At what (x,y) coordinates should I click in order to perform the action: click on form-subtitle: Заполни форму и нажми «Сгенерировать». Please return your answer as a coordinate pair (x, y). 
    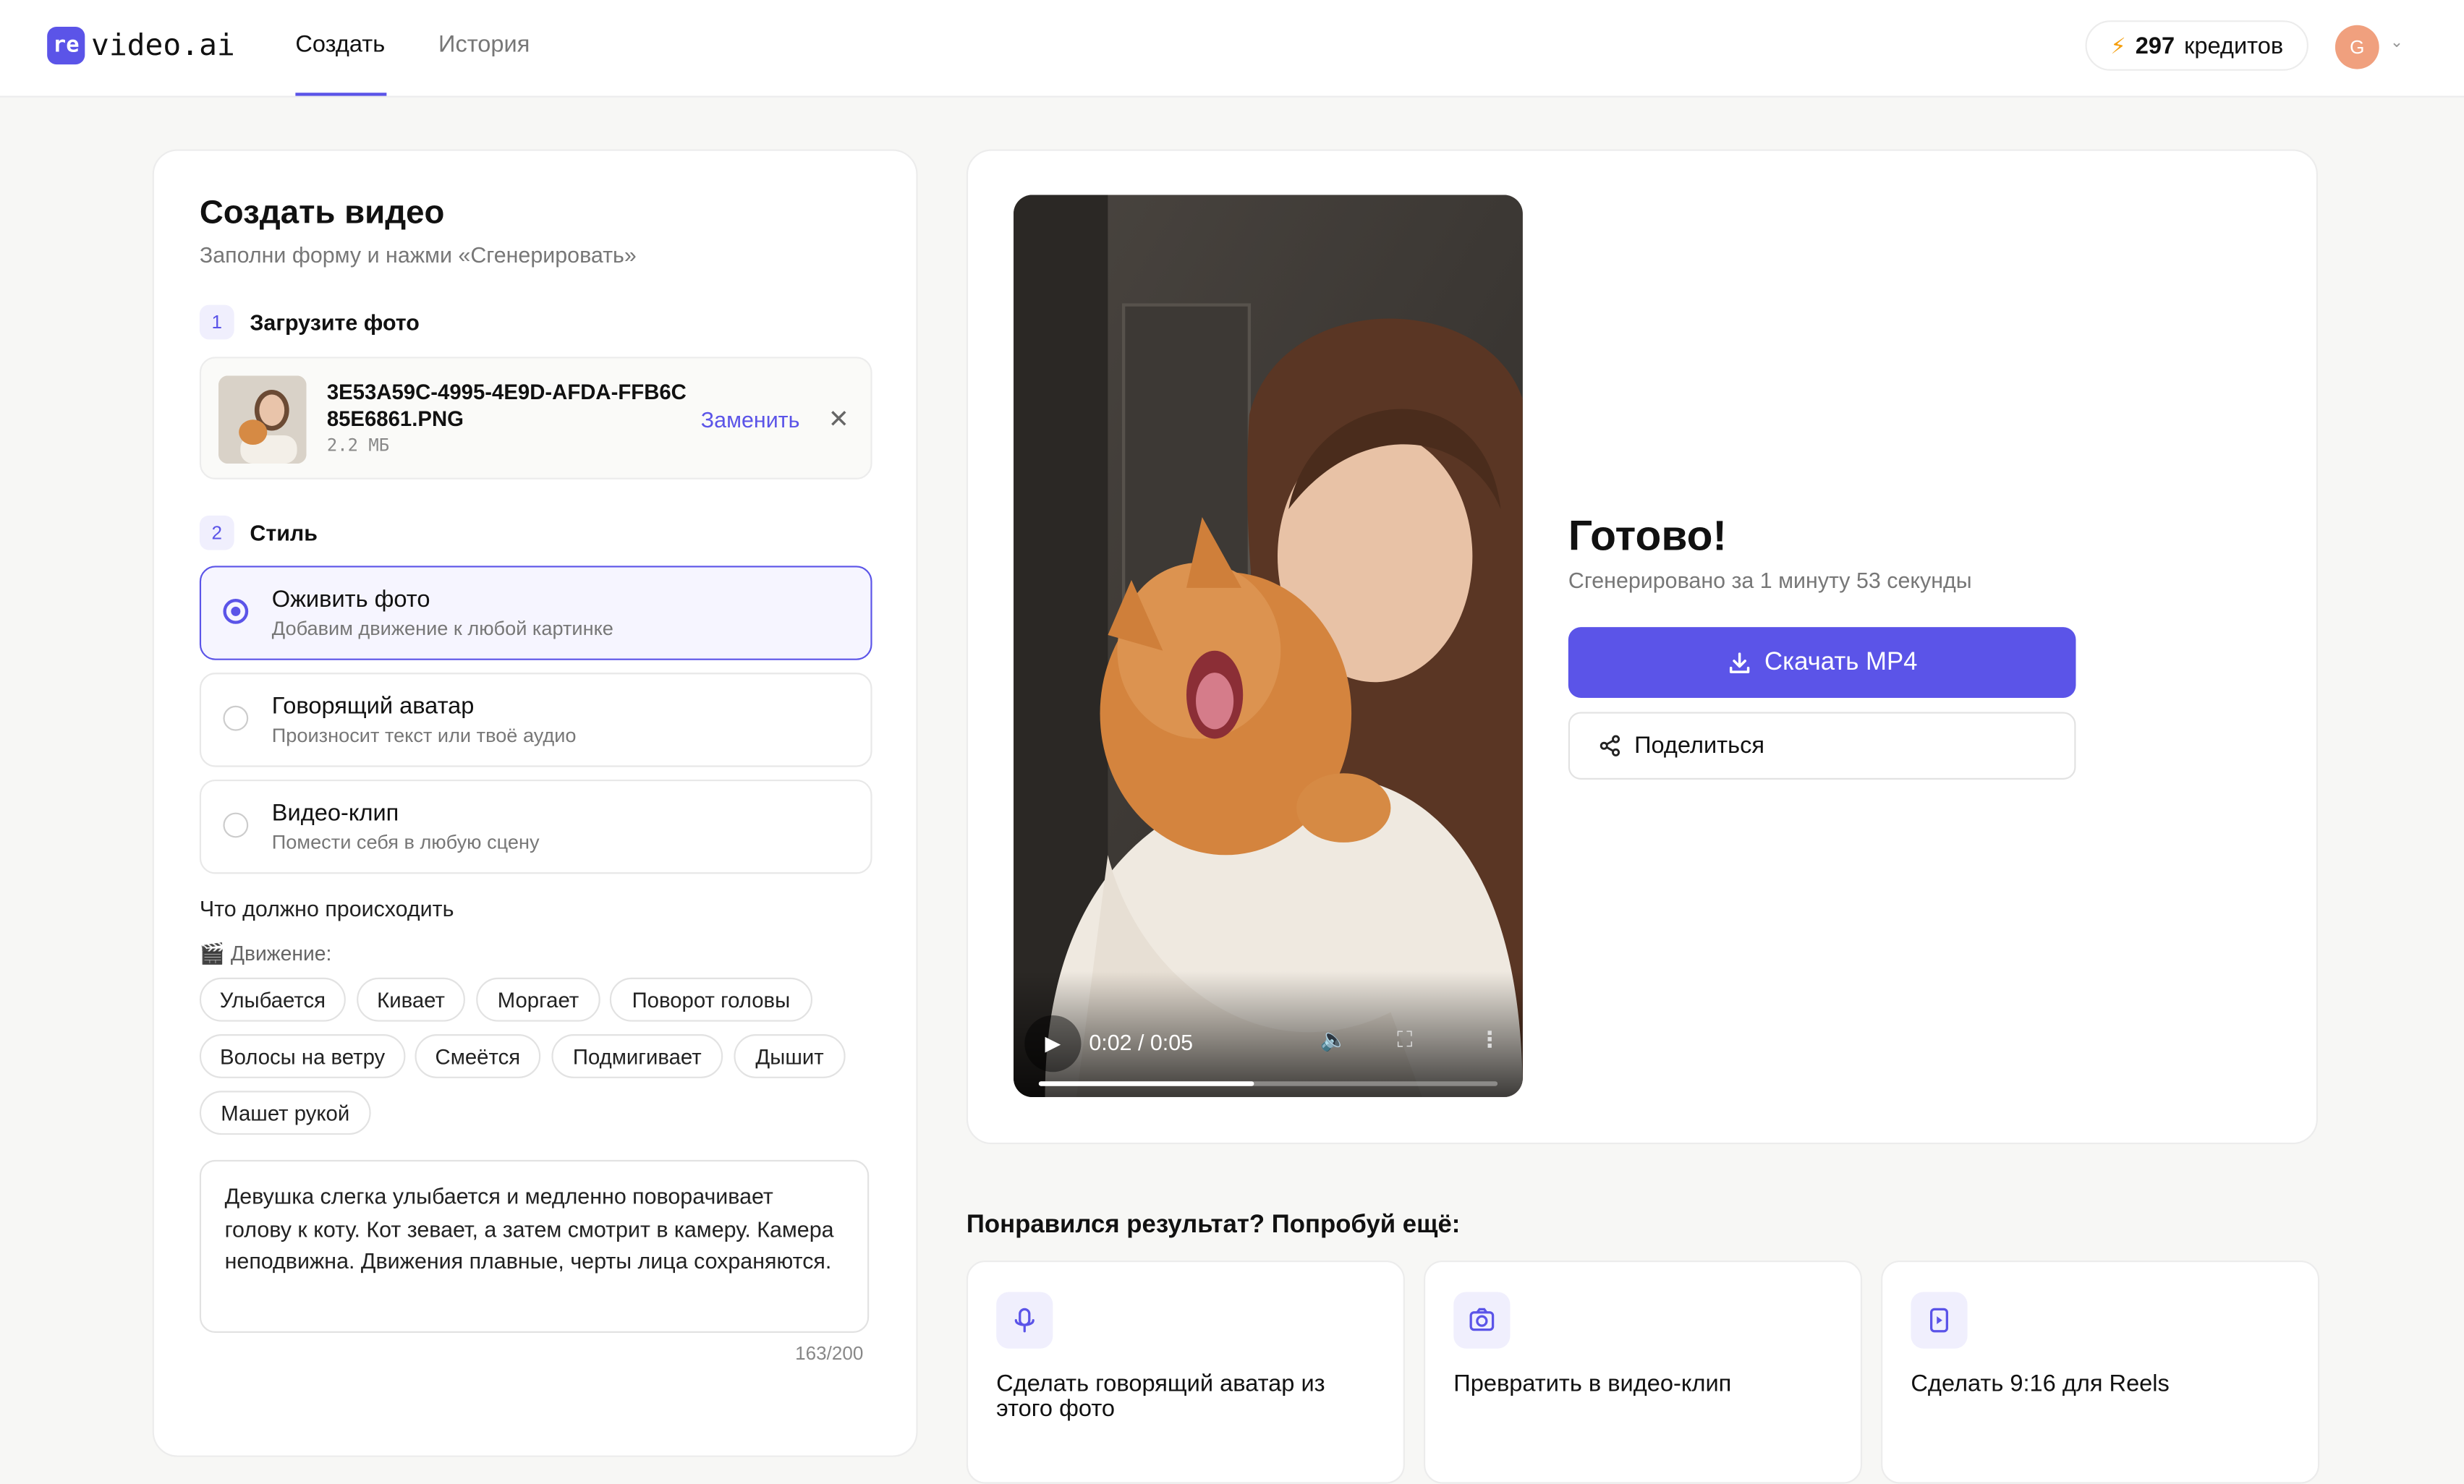
    Looking at the image, I should click on (418, 255).